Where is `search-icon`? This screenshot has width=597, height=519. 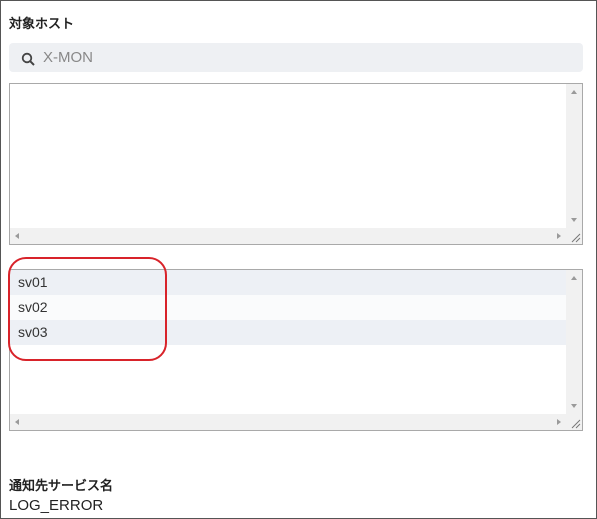
search-icon is located at coordinates (28, 58).